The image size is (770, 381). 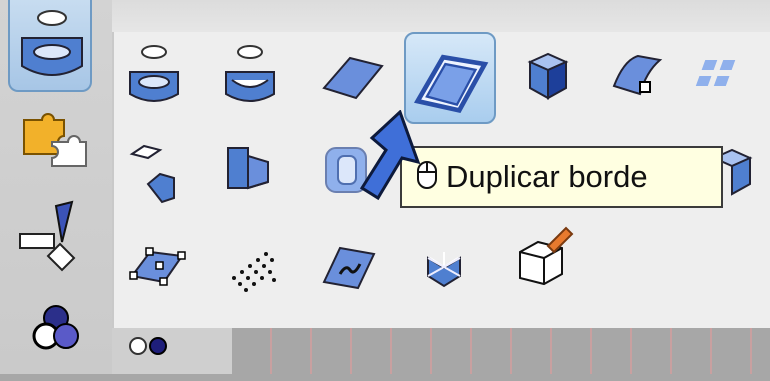 What do you see at coordinates (444, 270) in the screenshot?
I see `star-solid-icon` at bounding box center [444, 270].